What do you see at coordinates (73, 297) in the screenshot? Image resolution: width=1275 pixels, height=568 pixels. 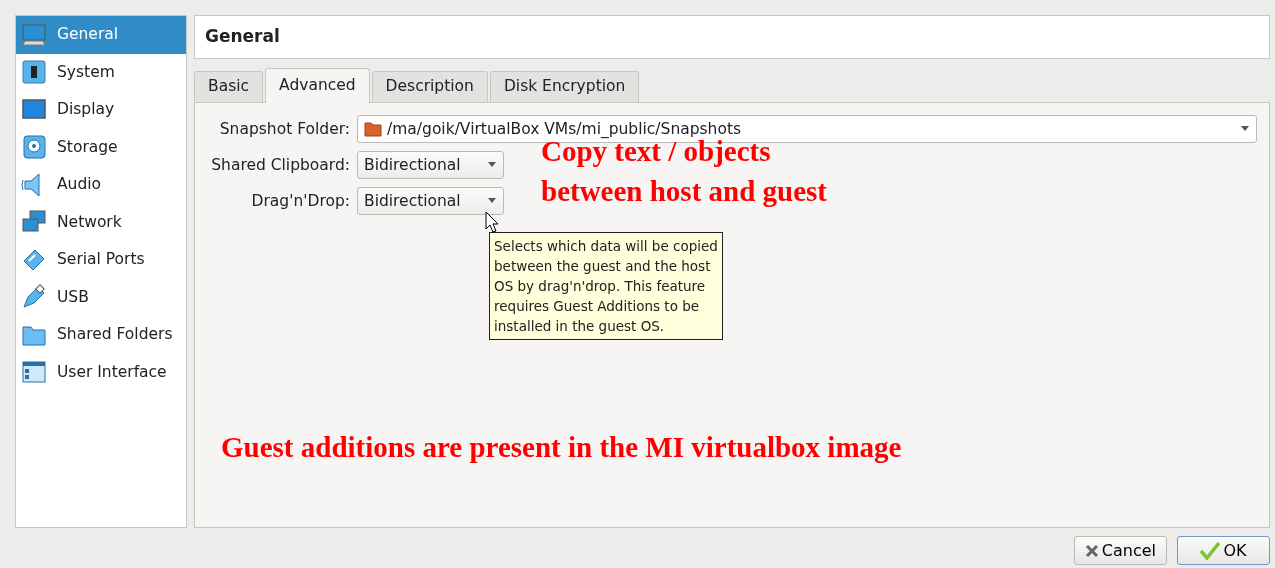 I see `sidebar-label: USB` at bounding box center [73, 297].